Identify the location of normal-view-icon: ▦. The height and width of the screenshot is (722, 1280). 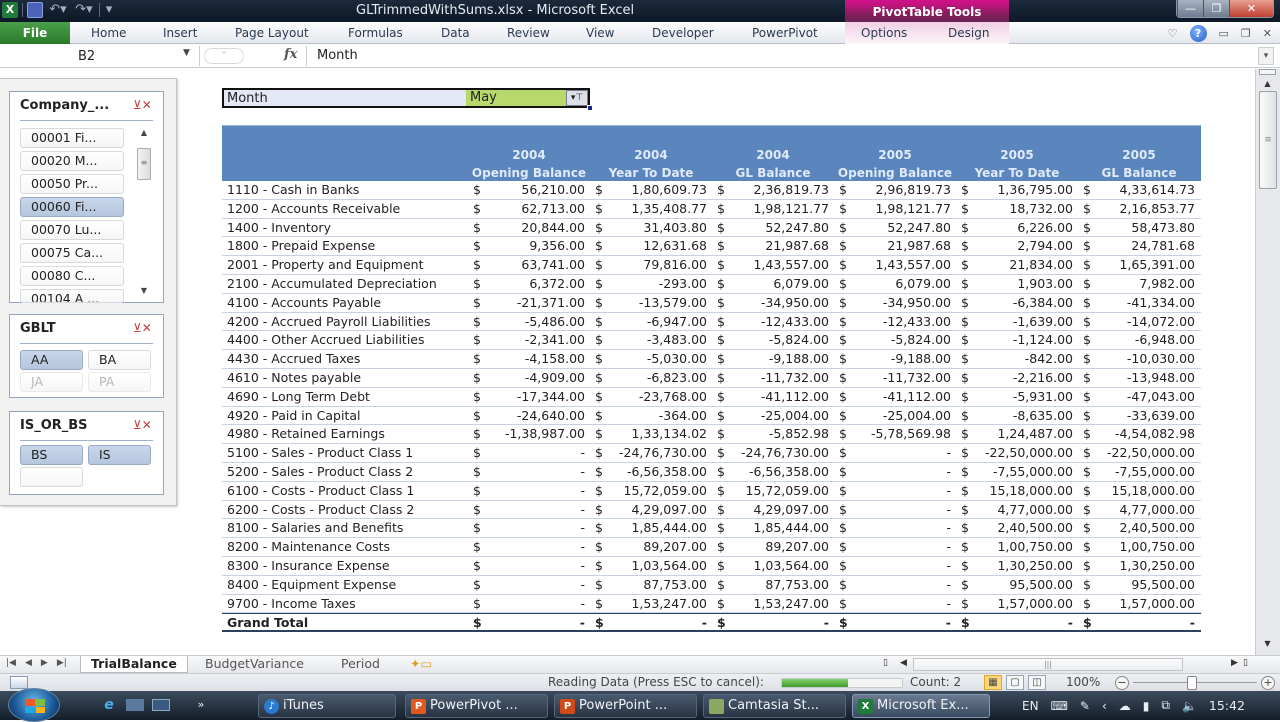
(993, 682).